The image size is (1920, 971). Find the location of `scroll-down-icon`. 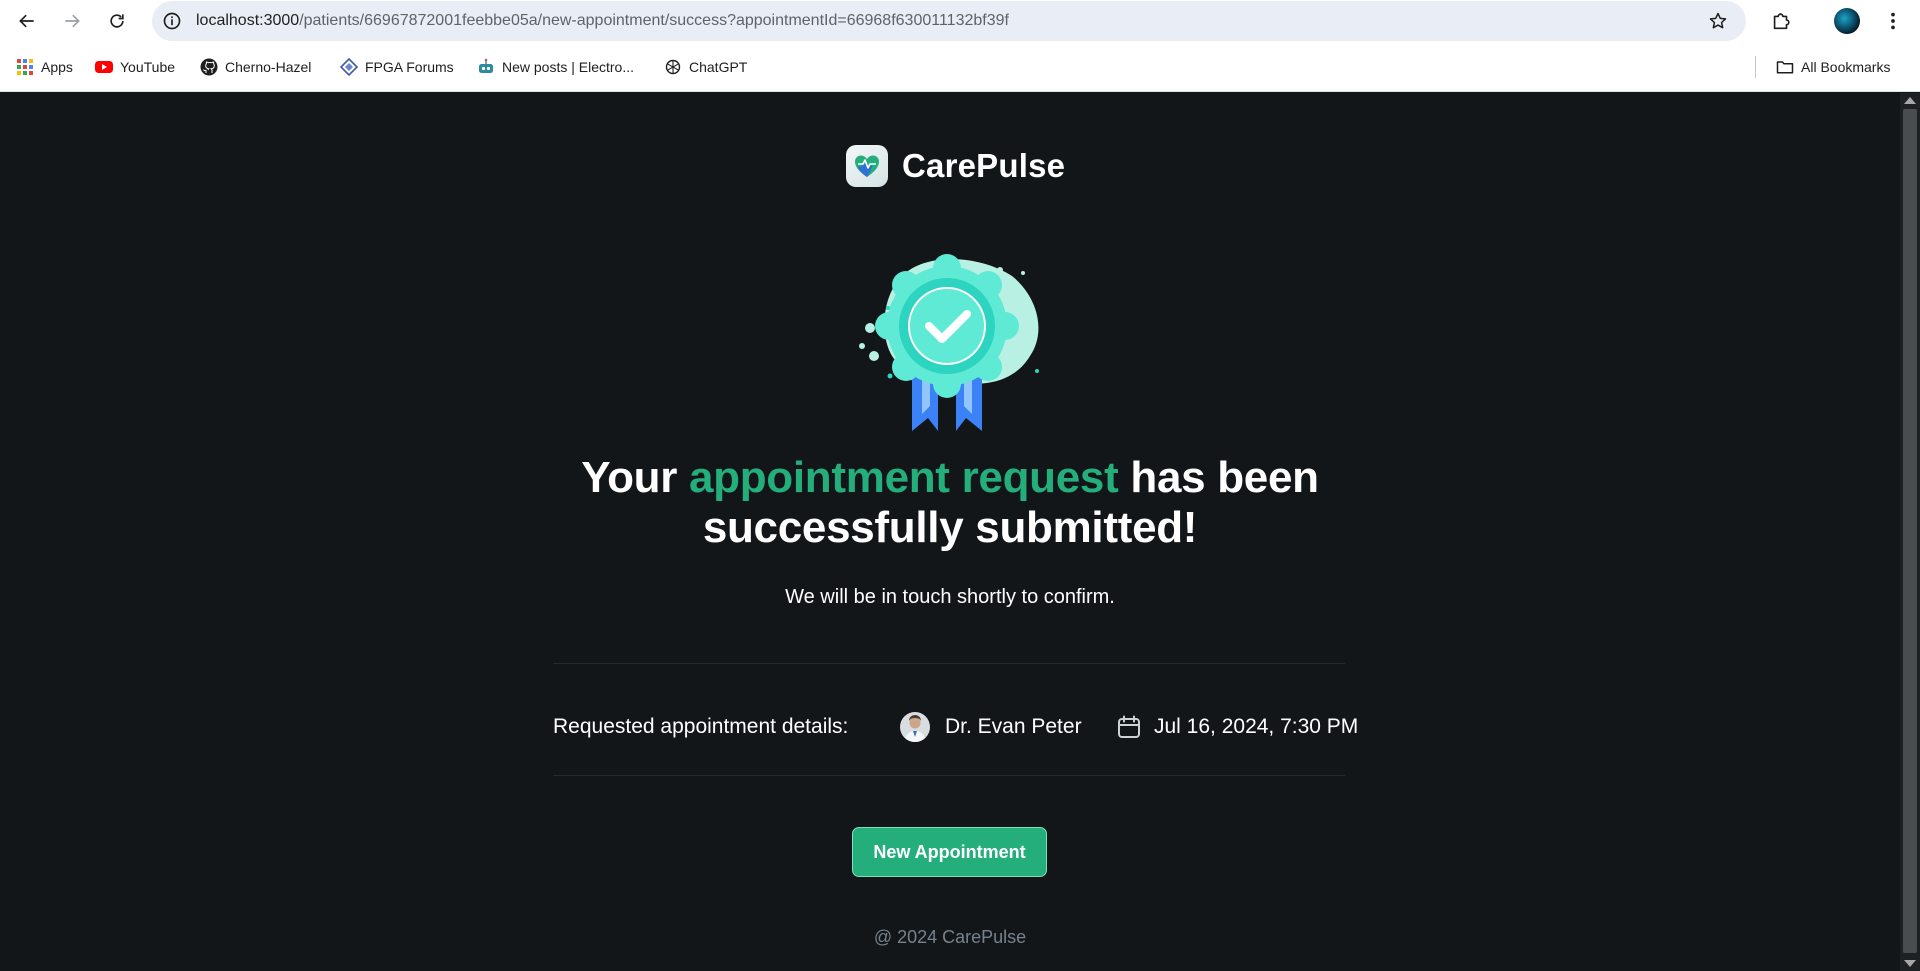

scroll-down-icon is located at coordinates (1910, 963).